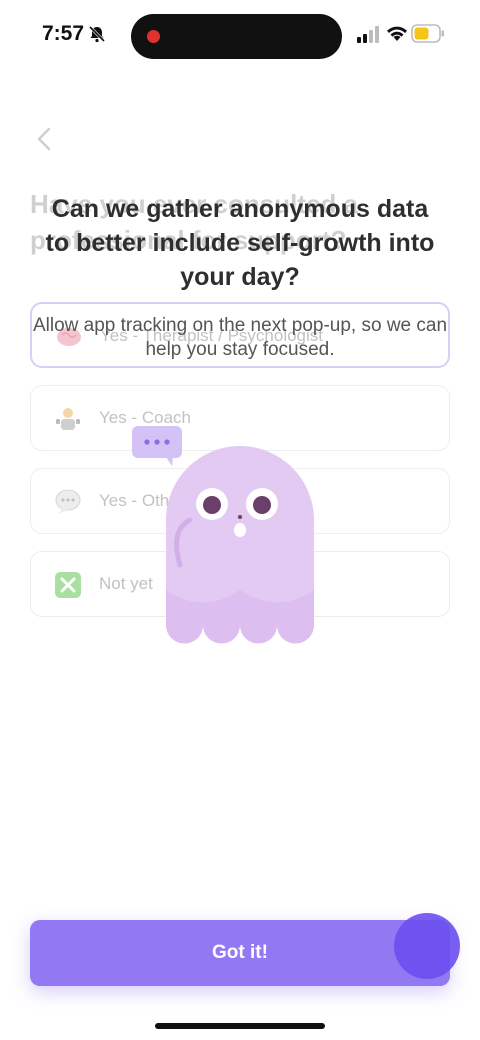  I want to click on silent-bell-icon, so click(97, 34).